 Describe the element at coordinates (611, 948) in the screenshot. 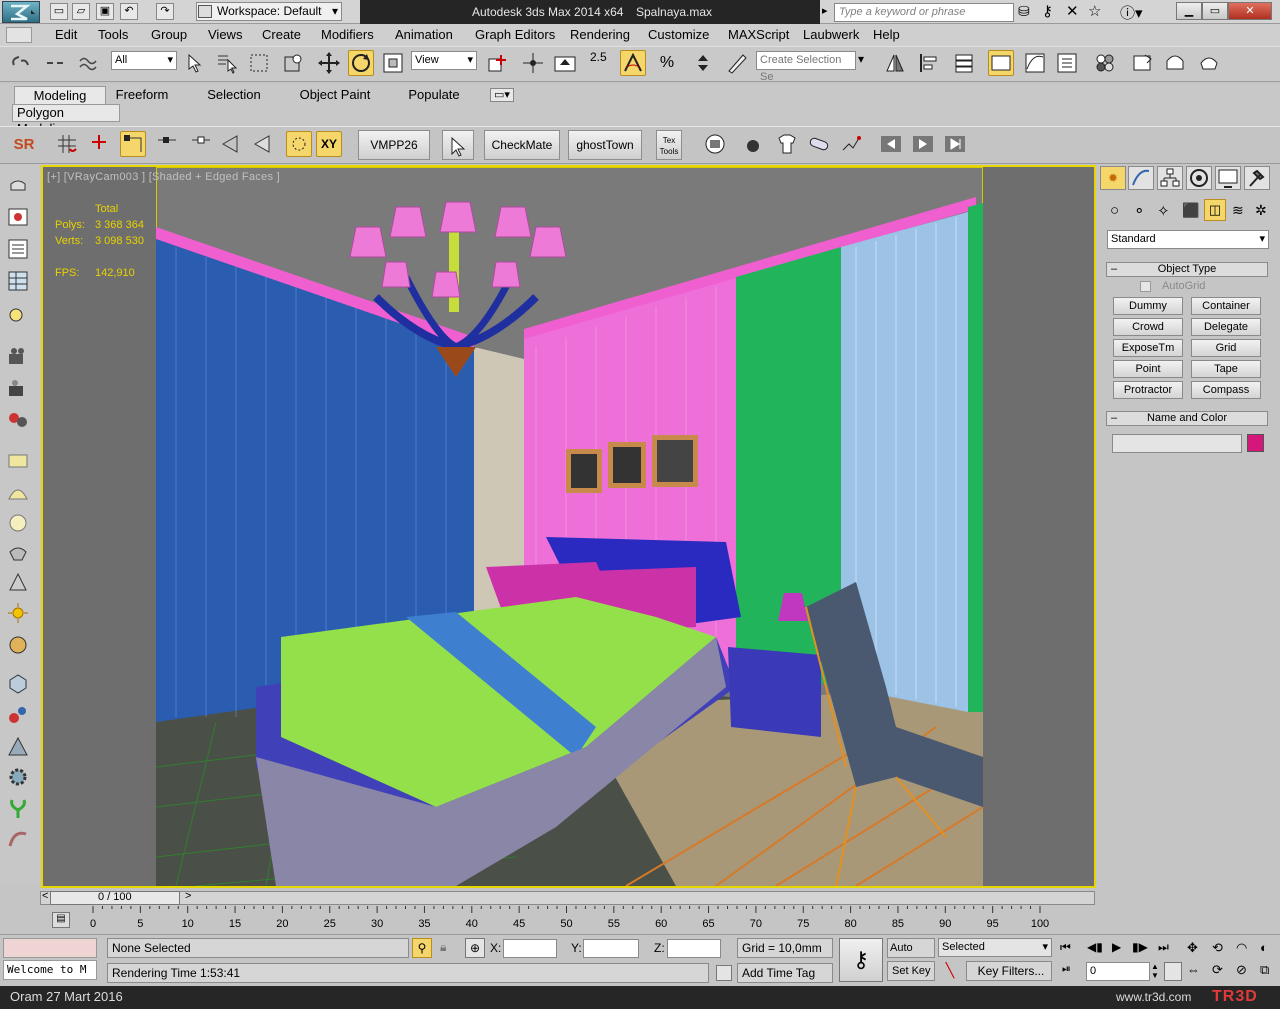

I see `y-coordinate-input` at that location.